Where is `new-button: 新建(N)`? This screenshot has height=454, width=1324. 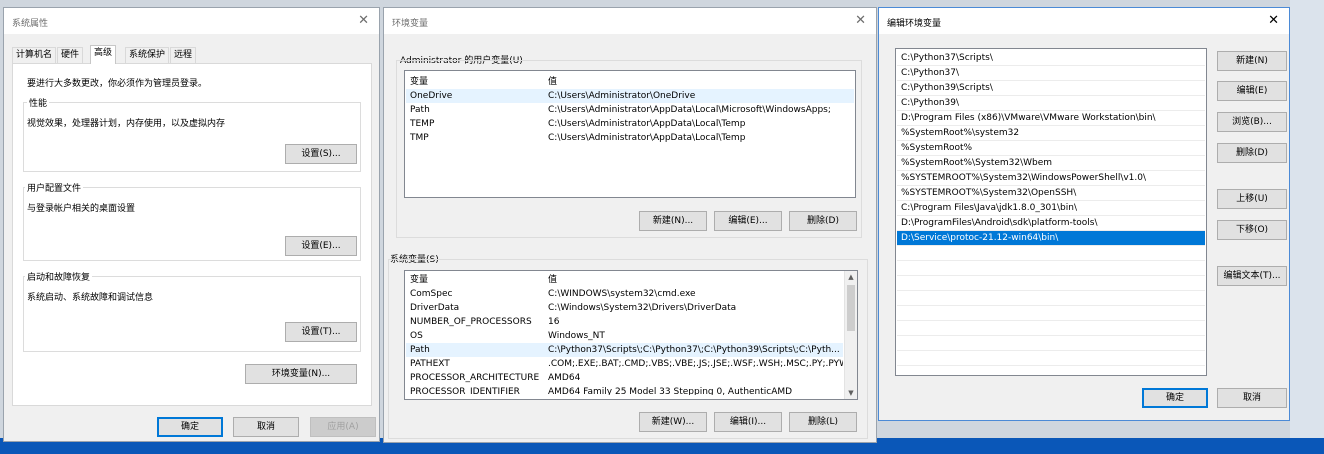 new-button: 新建(N) is located at coordinates (1252, 61).